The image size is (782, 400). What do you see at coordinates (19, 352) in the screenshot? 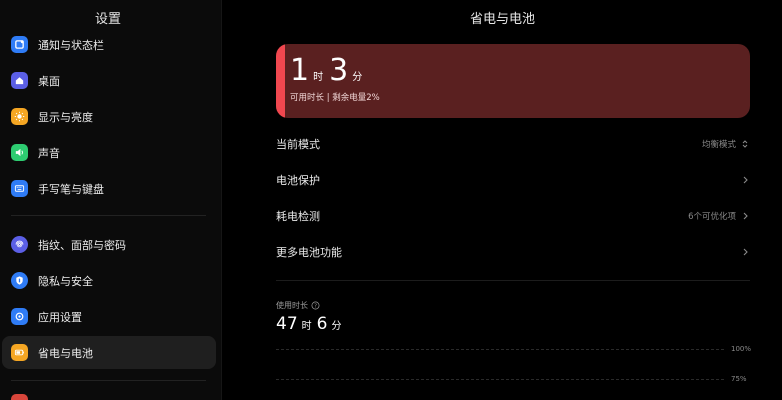
I see `battery-icon` at bounding box center [19, 352].